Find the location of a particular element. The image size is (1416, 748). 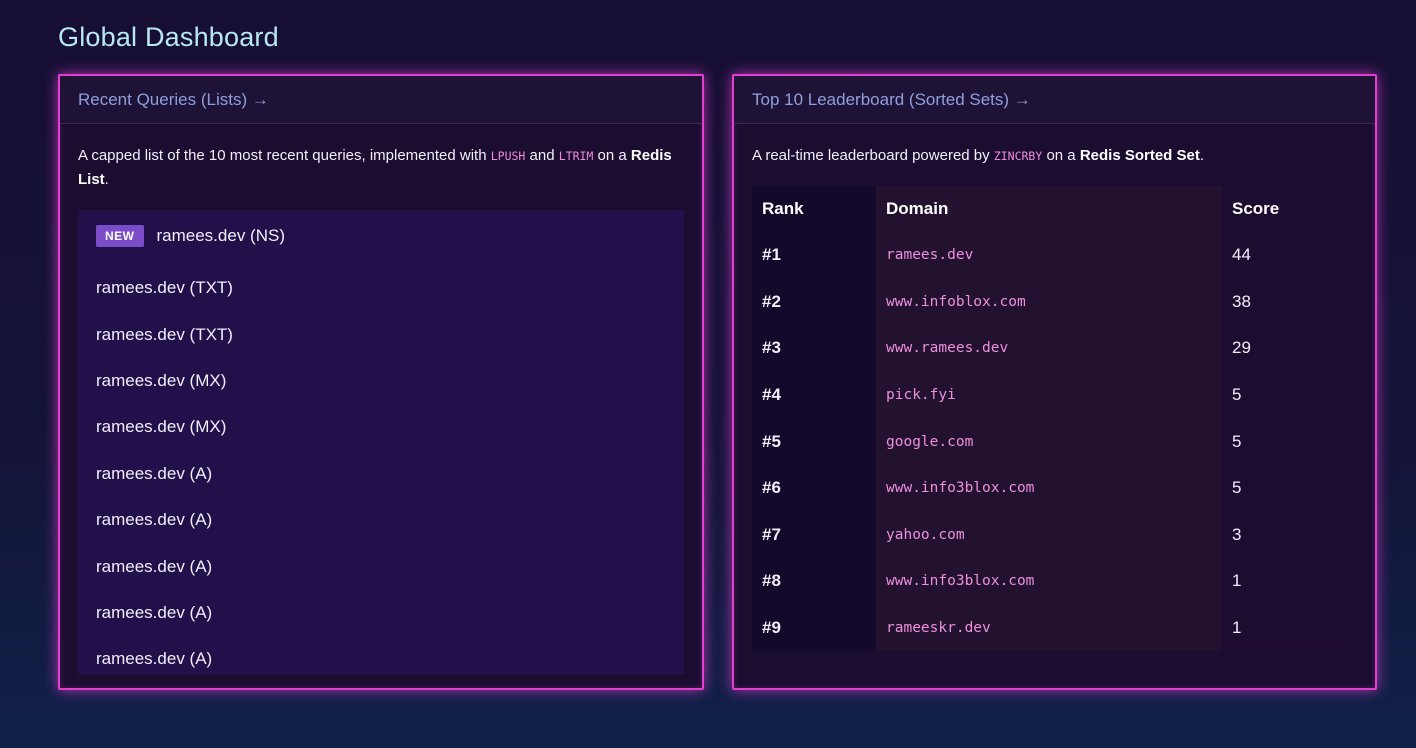

rank-cell: #3 is located at coordinates (814, 348).